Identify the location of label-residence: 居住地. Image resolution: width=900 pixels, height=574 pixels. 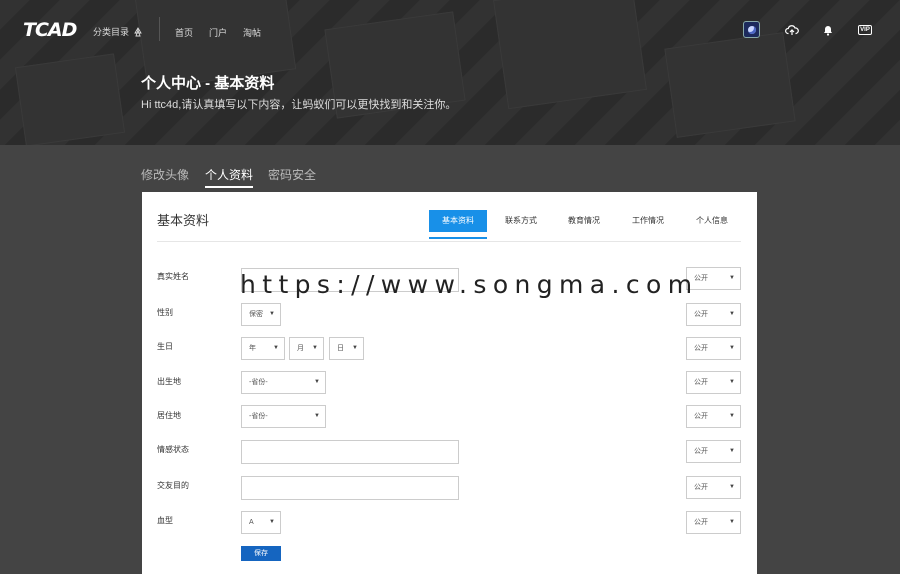
(169, 415).